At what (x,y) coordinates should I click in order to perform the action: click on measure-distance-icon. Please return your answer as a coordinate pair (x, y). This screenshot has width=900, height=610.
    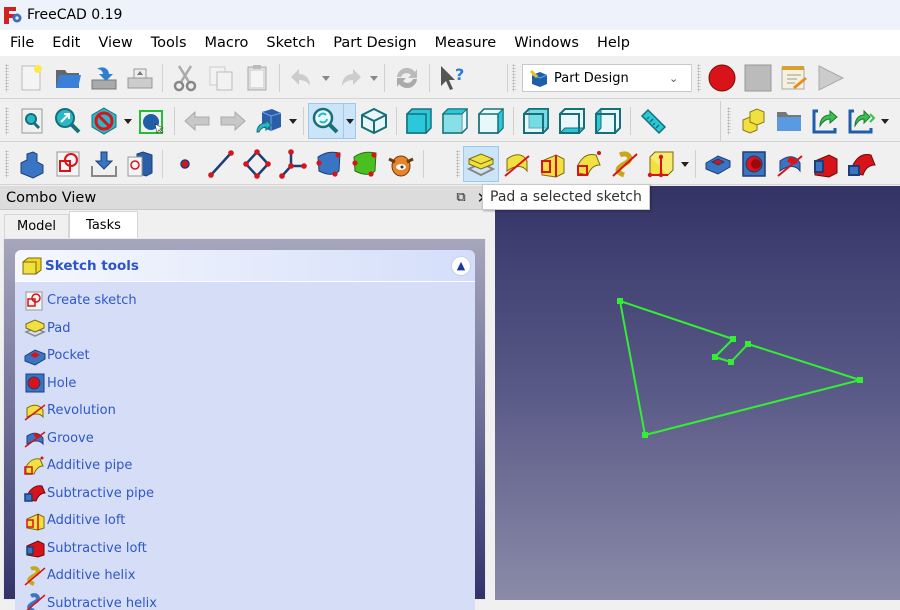
    Looking at the image, I should click on (653, 121).